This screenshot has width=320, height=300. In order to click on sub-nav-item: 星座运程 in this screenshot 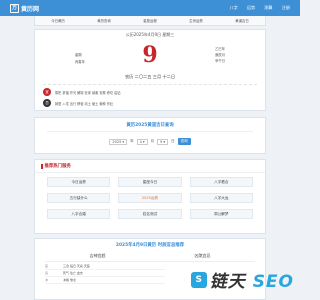, I will do `click(150, 20)`.